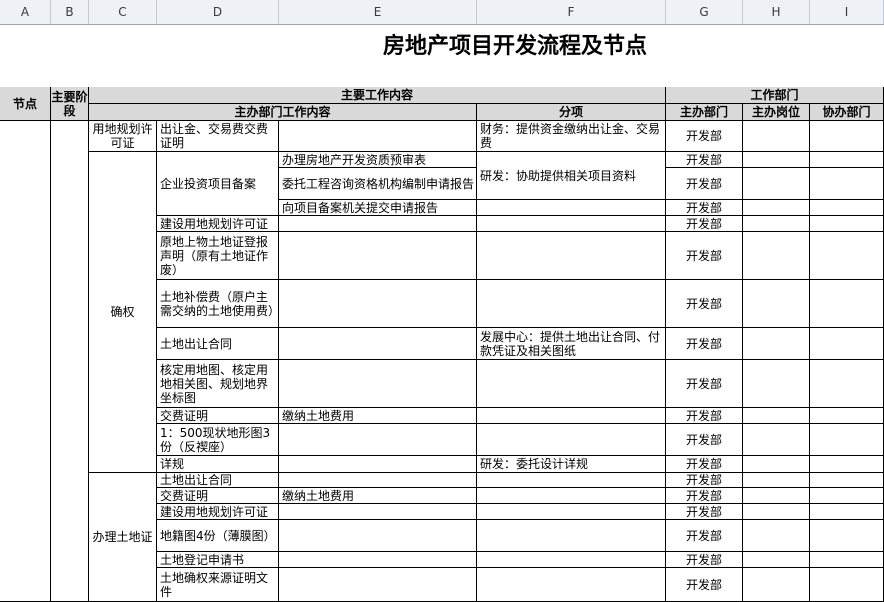 This screenshot has height=602, width=884. Describe the element at coordinates (218, 560) in the screenshot. I see `cell-d: 土地登记申请书` at that location.